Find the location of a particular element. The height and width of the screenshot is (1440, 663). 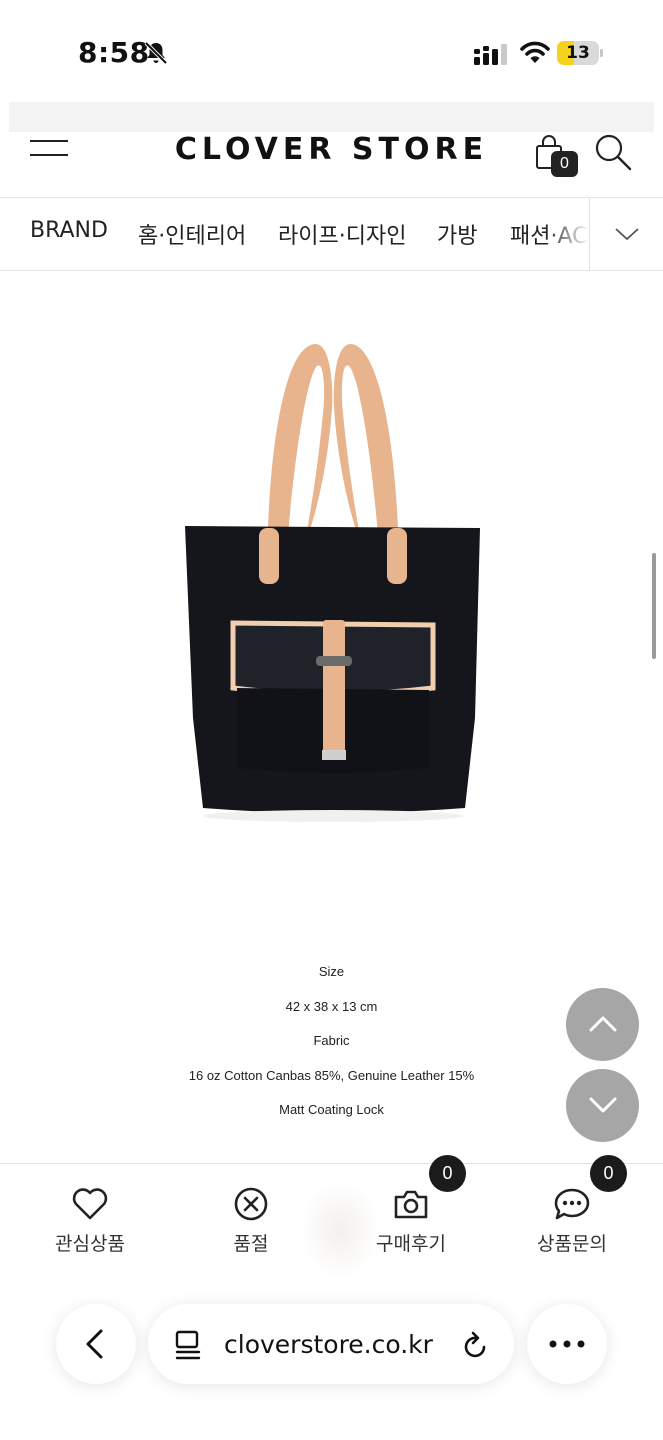

scroll-up-button is located at coordinates (602, 1024).